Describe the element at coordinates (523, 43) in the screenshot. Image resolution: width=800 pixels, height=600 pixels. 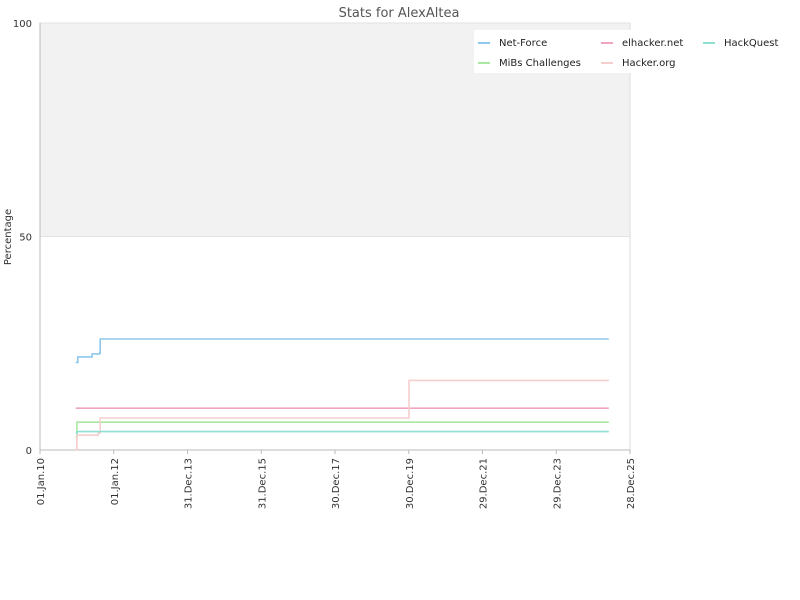
I see `legend-label: Net-Force` at that location.